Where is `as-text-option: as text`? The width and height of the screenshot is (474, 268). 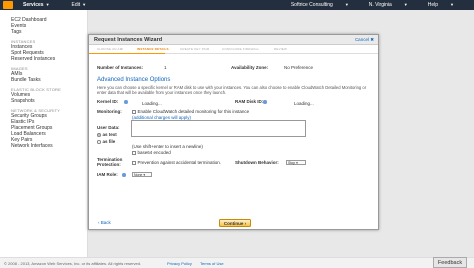
as-text-option: as text is located at coordinates (107, 134).